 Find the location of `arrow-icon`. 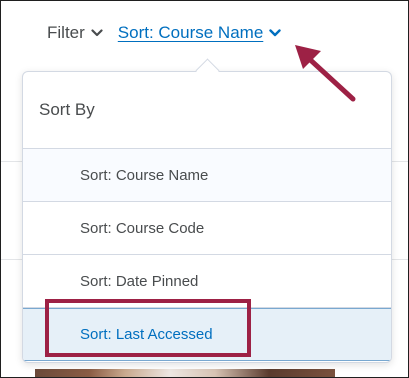

arrow-icon is located at coordinates (326, 78).